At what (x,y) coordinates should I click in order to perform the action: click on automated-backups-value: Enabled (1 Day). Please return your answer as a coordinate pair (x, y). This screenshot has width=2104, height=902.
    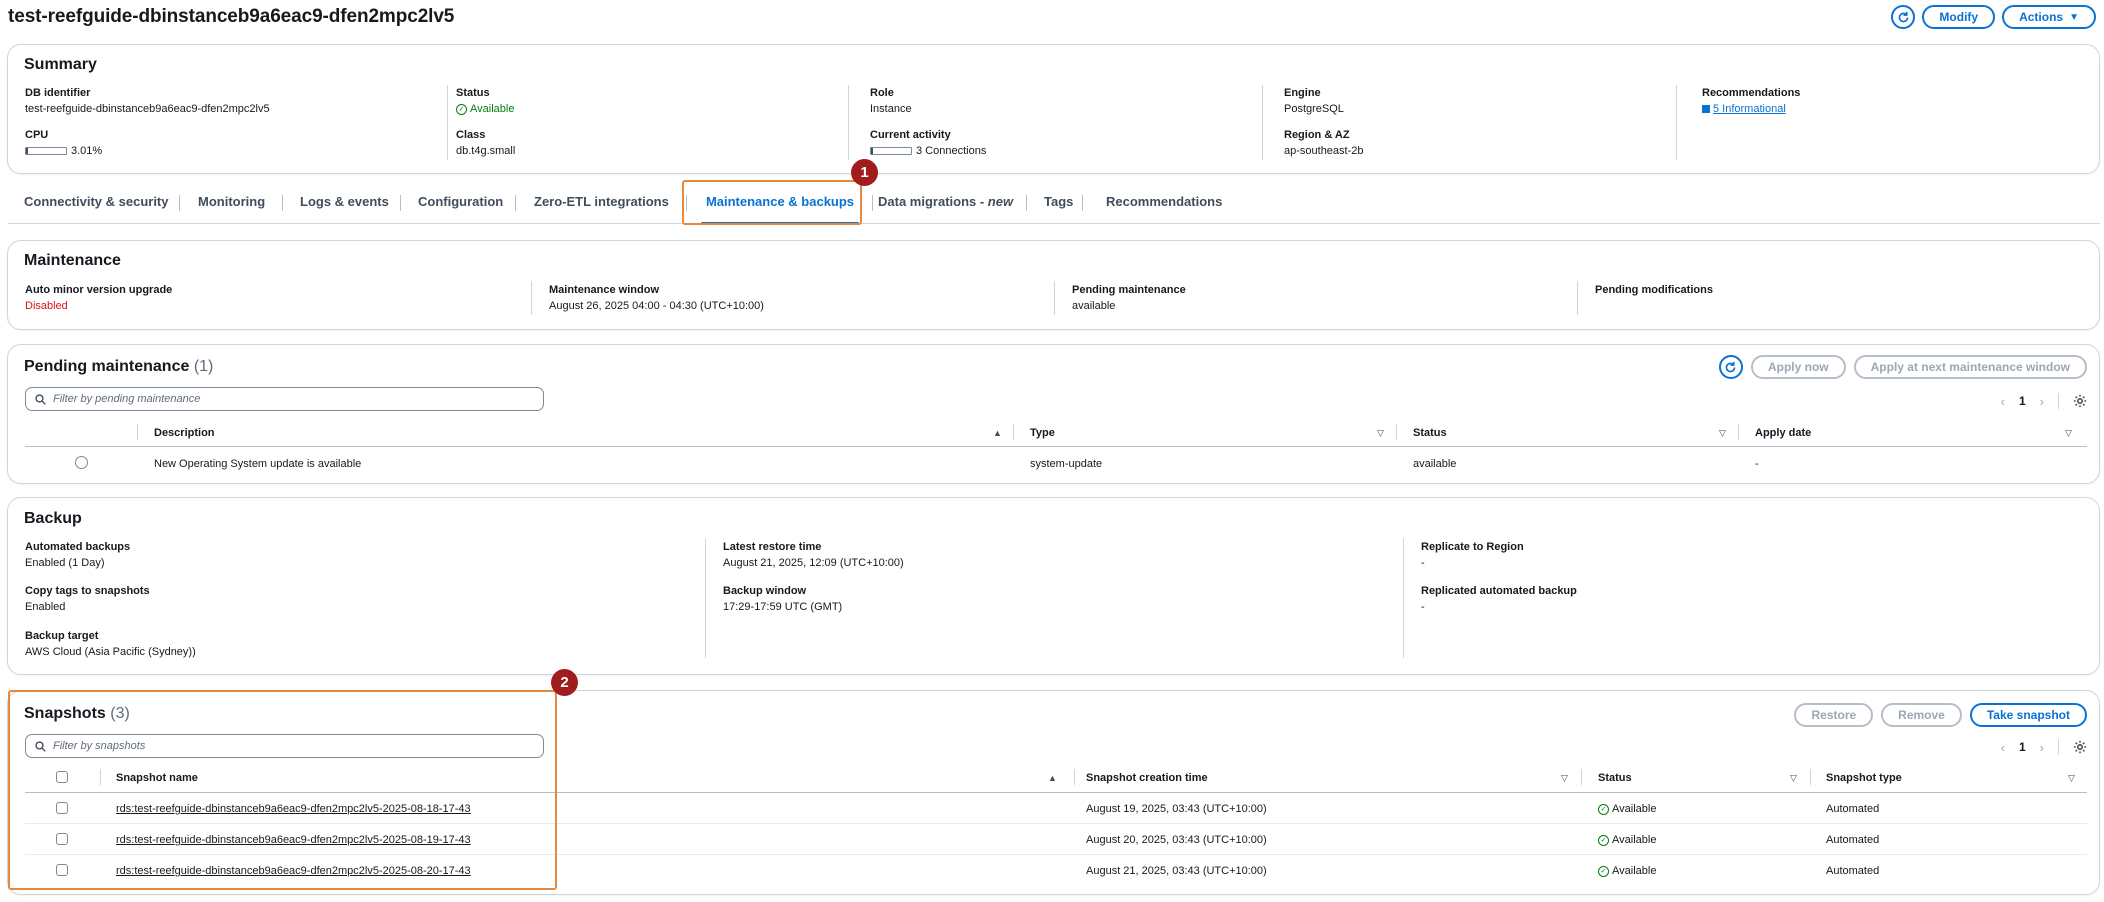
    Looking at the image, I should click on (65, 563).